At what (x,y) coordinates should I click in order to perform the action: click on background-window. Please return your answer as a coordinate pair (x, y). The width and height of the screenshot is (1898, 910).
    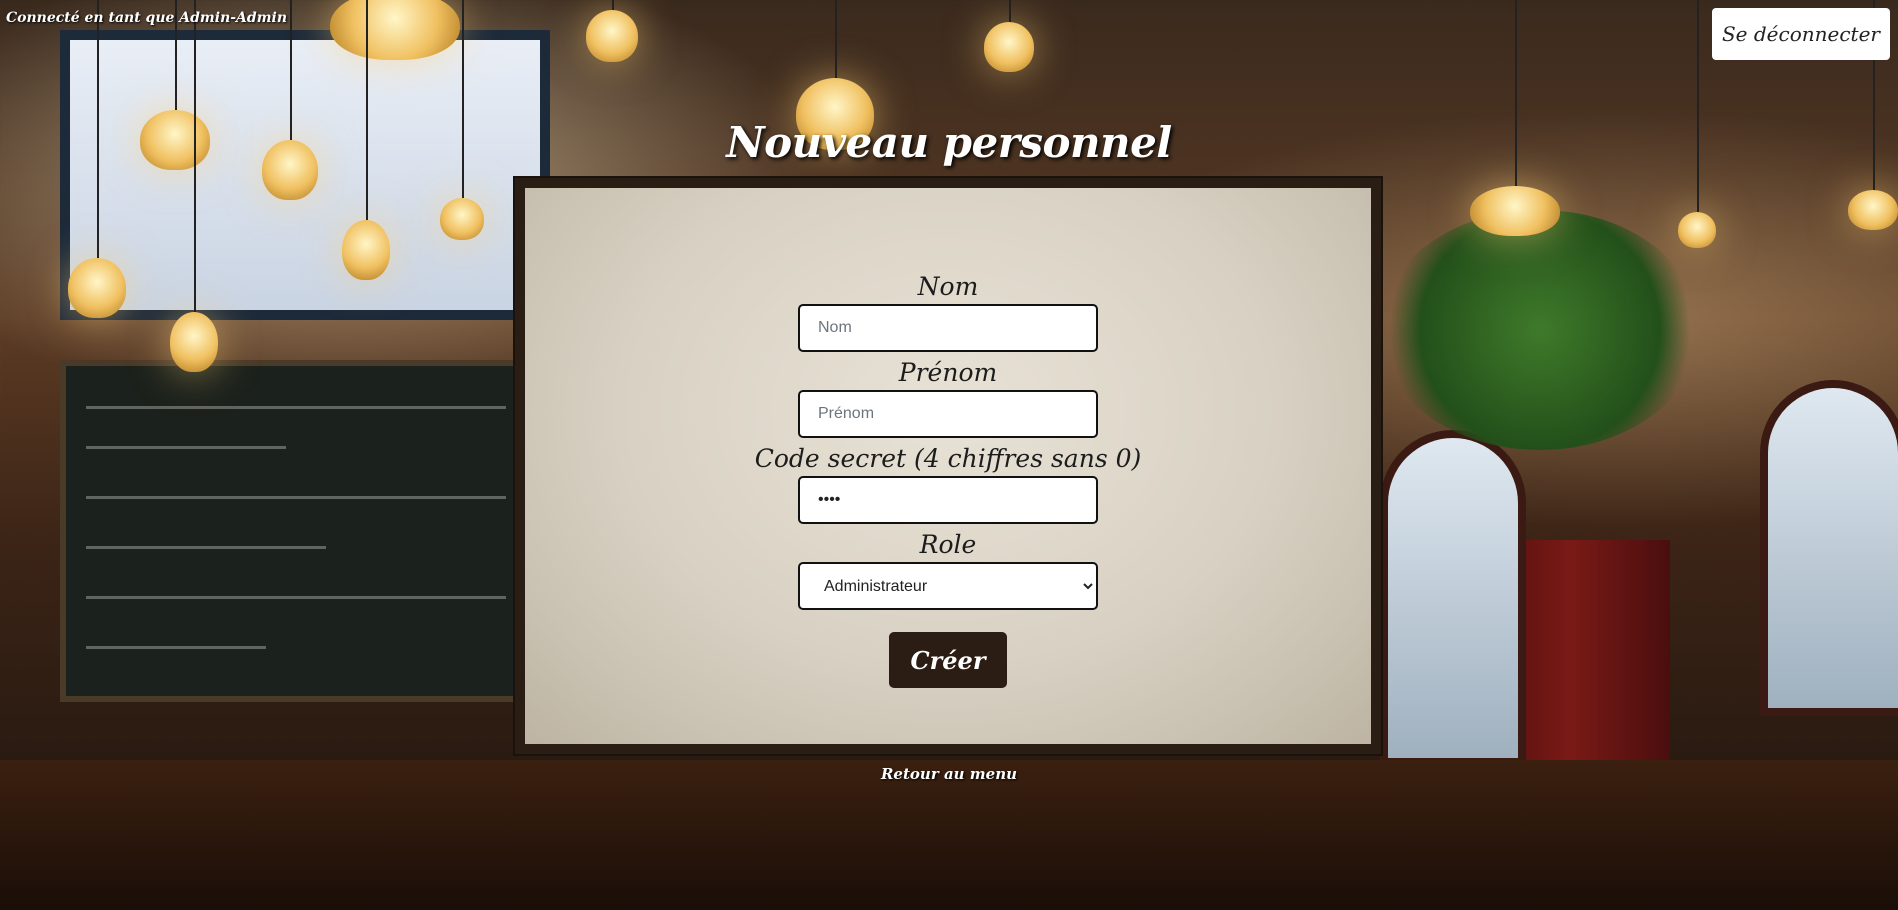
    Looking at the image, I should click on (305, 175).